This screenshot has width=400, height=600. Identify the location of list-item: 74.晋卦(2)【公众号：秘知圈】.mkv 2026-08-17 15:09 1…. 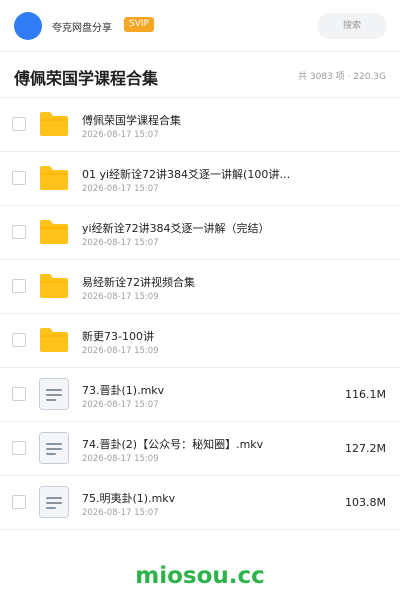
(200, 449).